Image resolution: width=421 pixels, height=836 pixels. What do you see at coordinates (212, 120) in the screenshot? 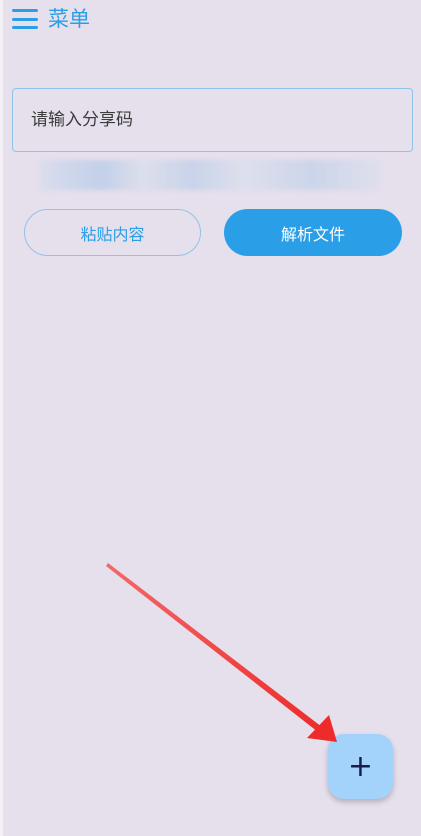
I see `share-code-input` at bounding box center [212, 120].